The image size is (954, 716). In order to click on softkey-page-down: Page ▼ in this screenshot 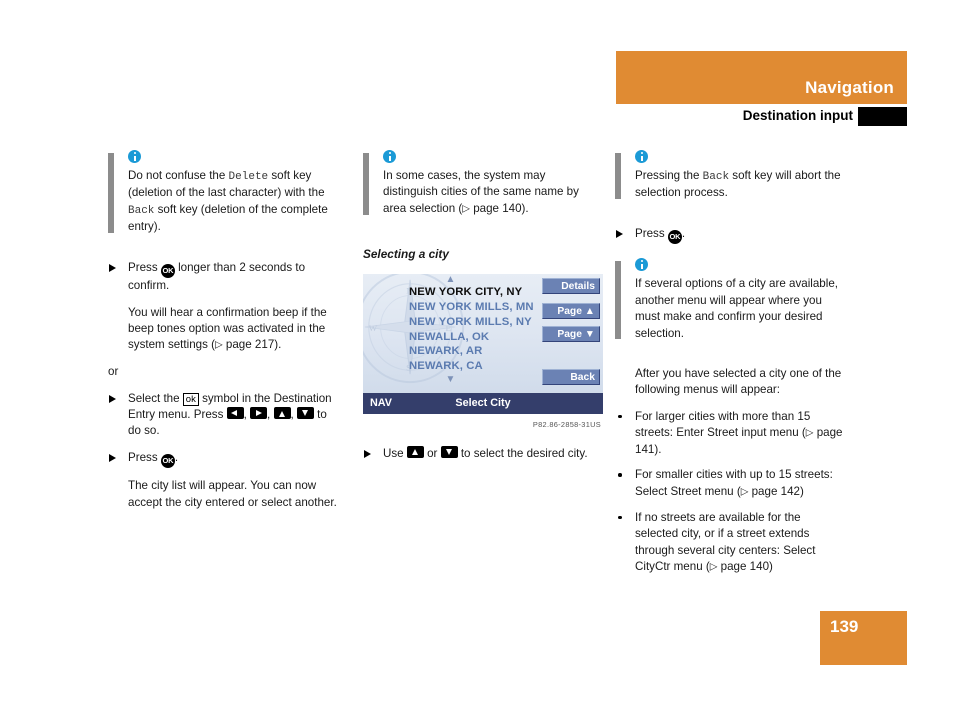, I will do `click(571, 334)`.